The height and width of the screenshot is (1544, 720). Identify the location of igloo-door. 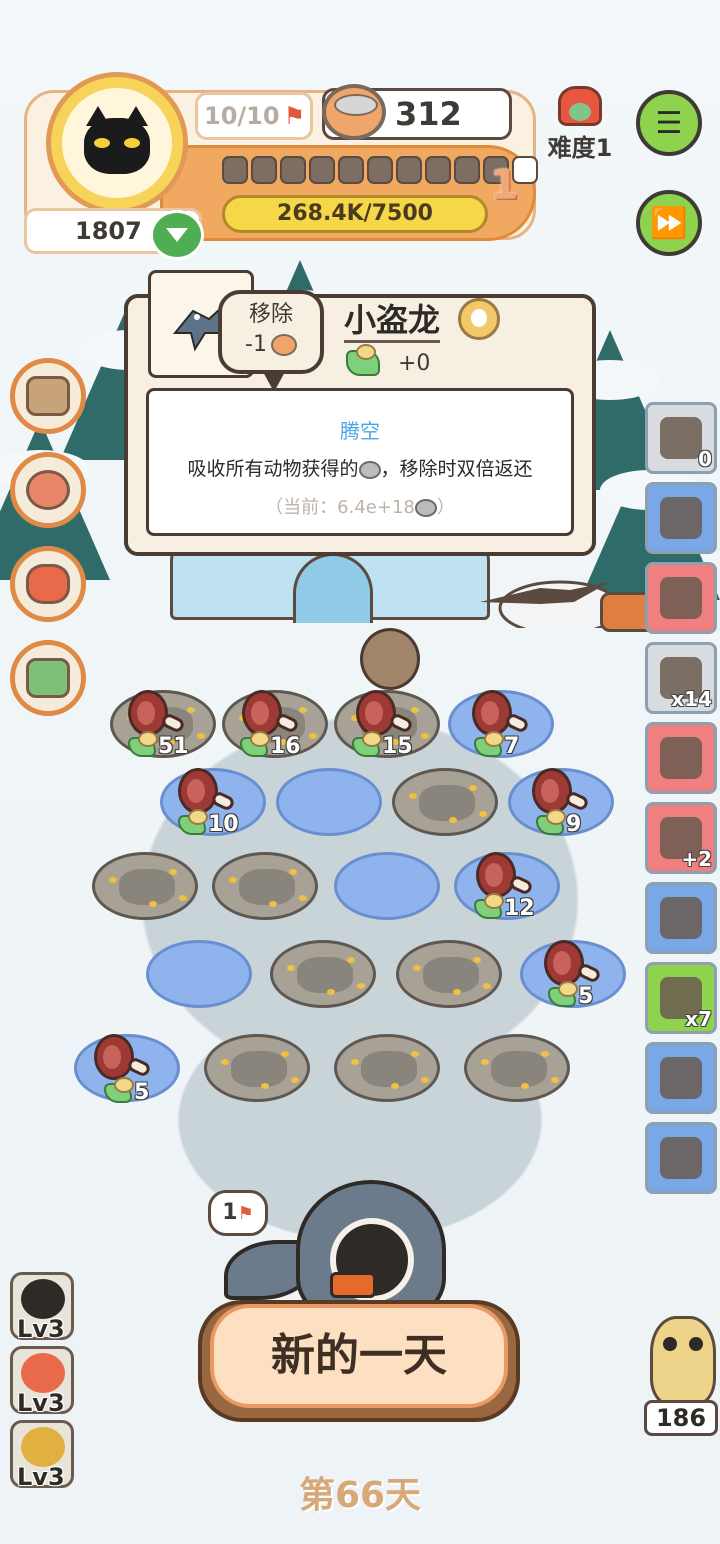
(333, 588).